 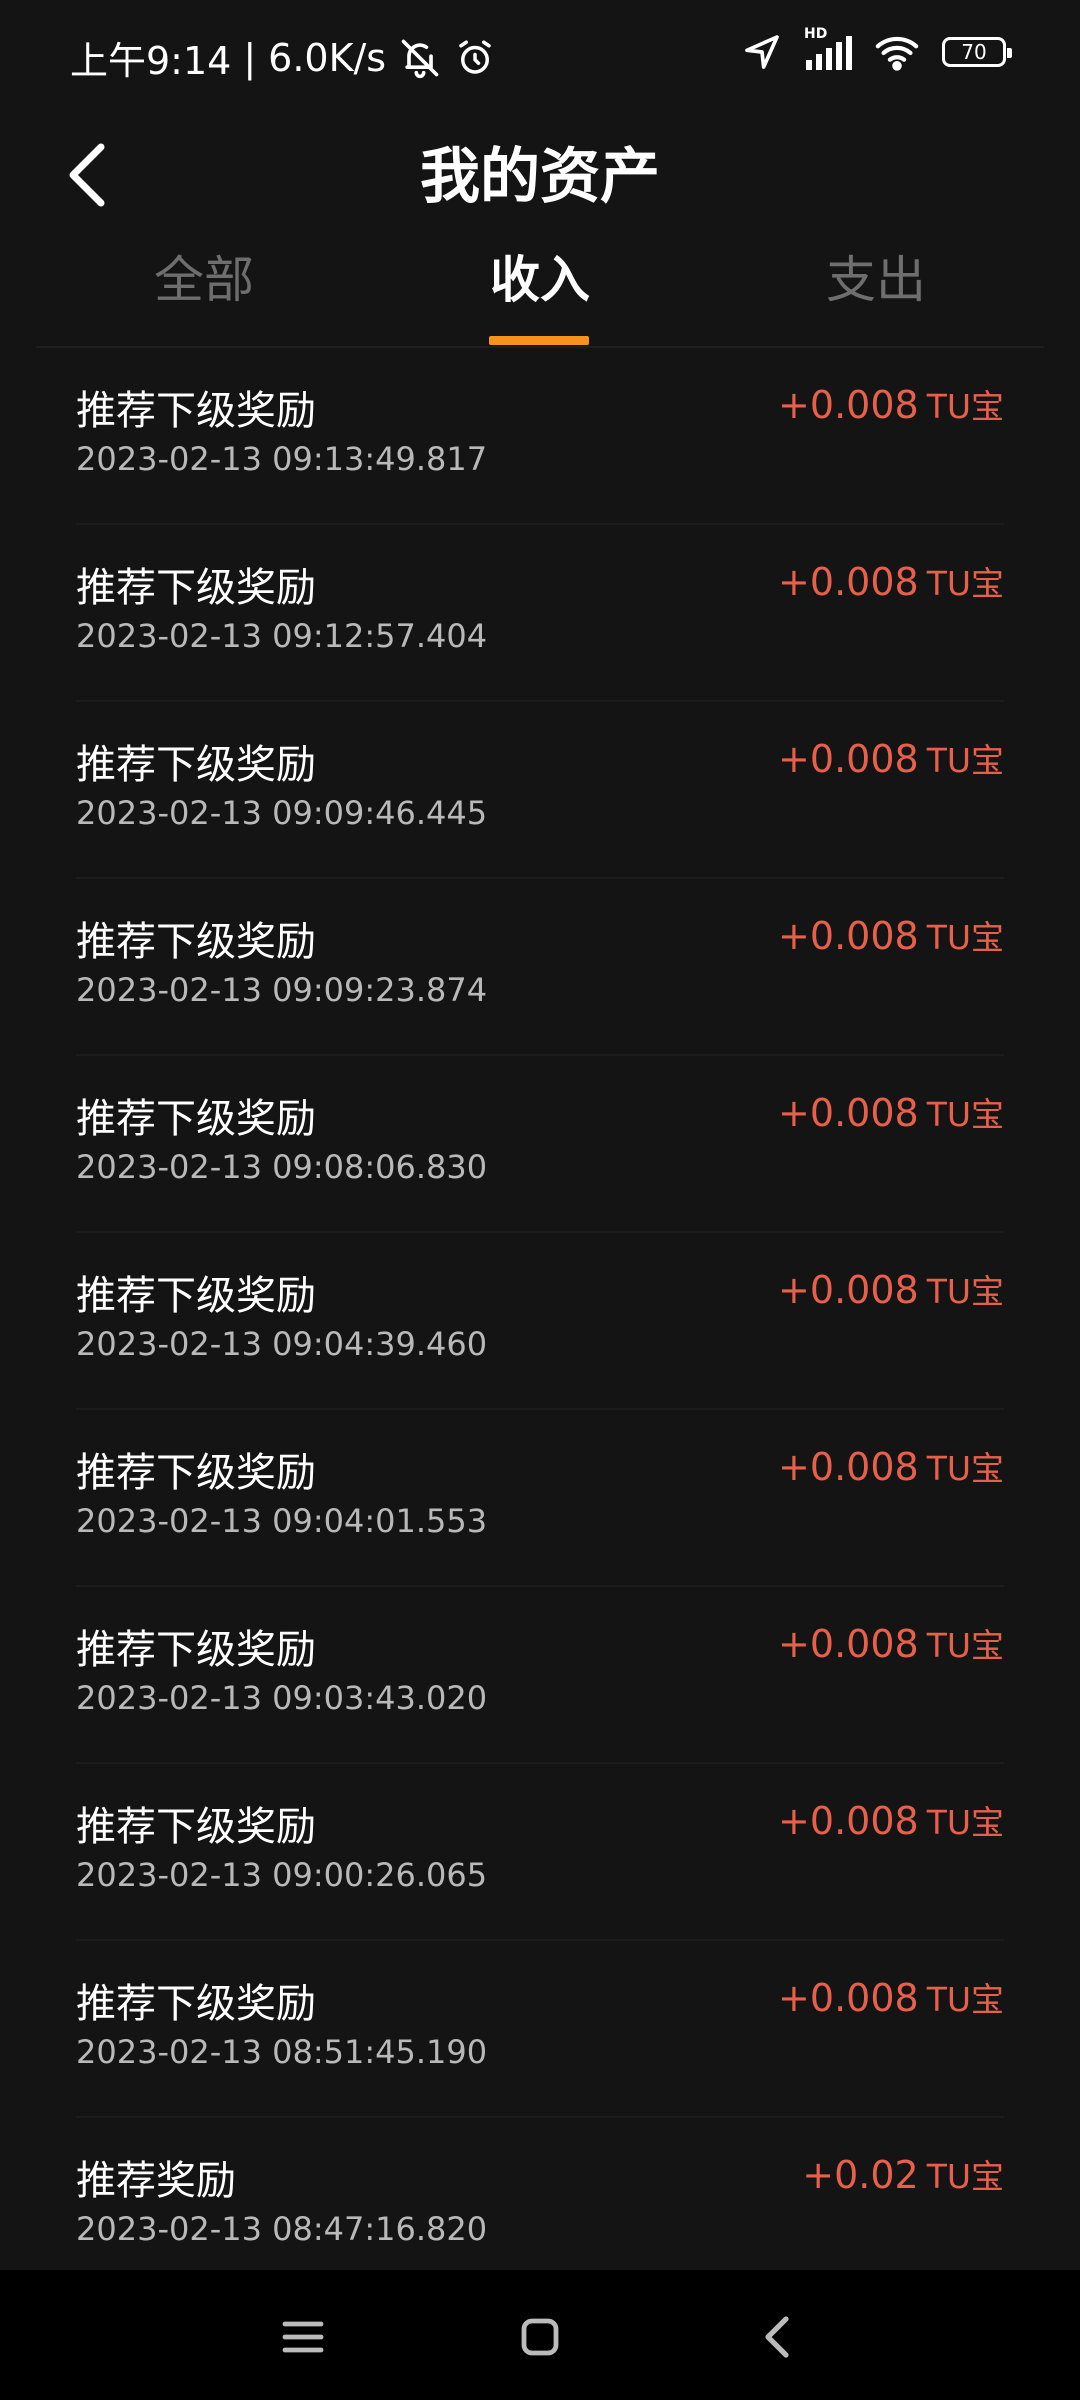 I want to click on battery-level: 70, so click(x=974, y=52).